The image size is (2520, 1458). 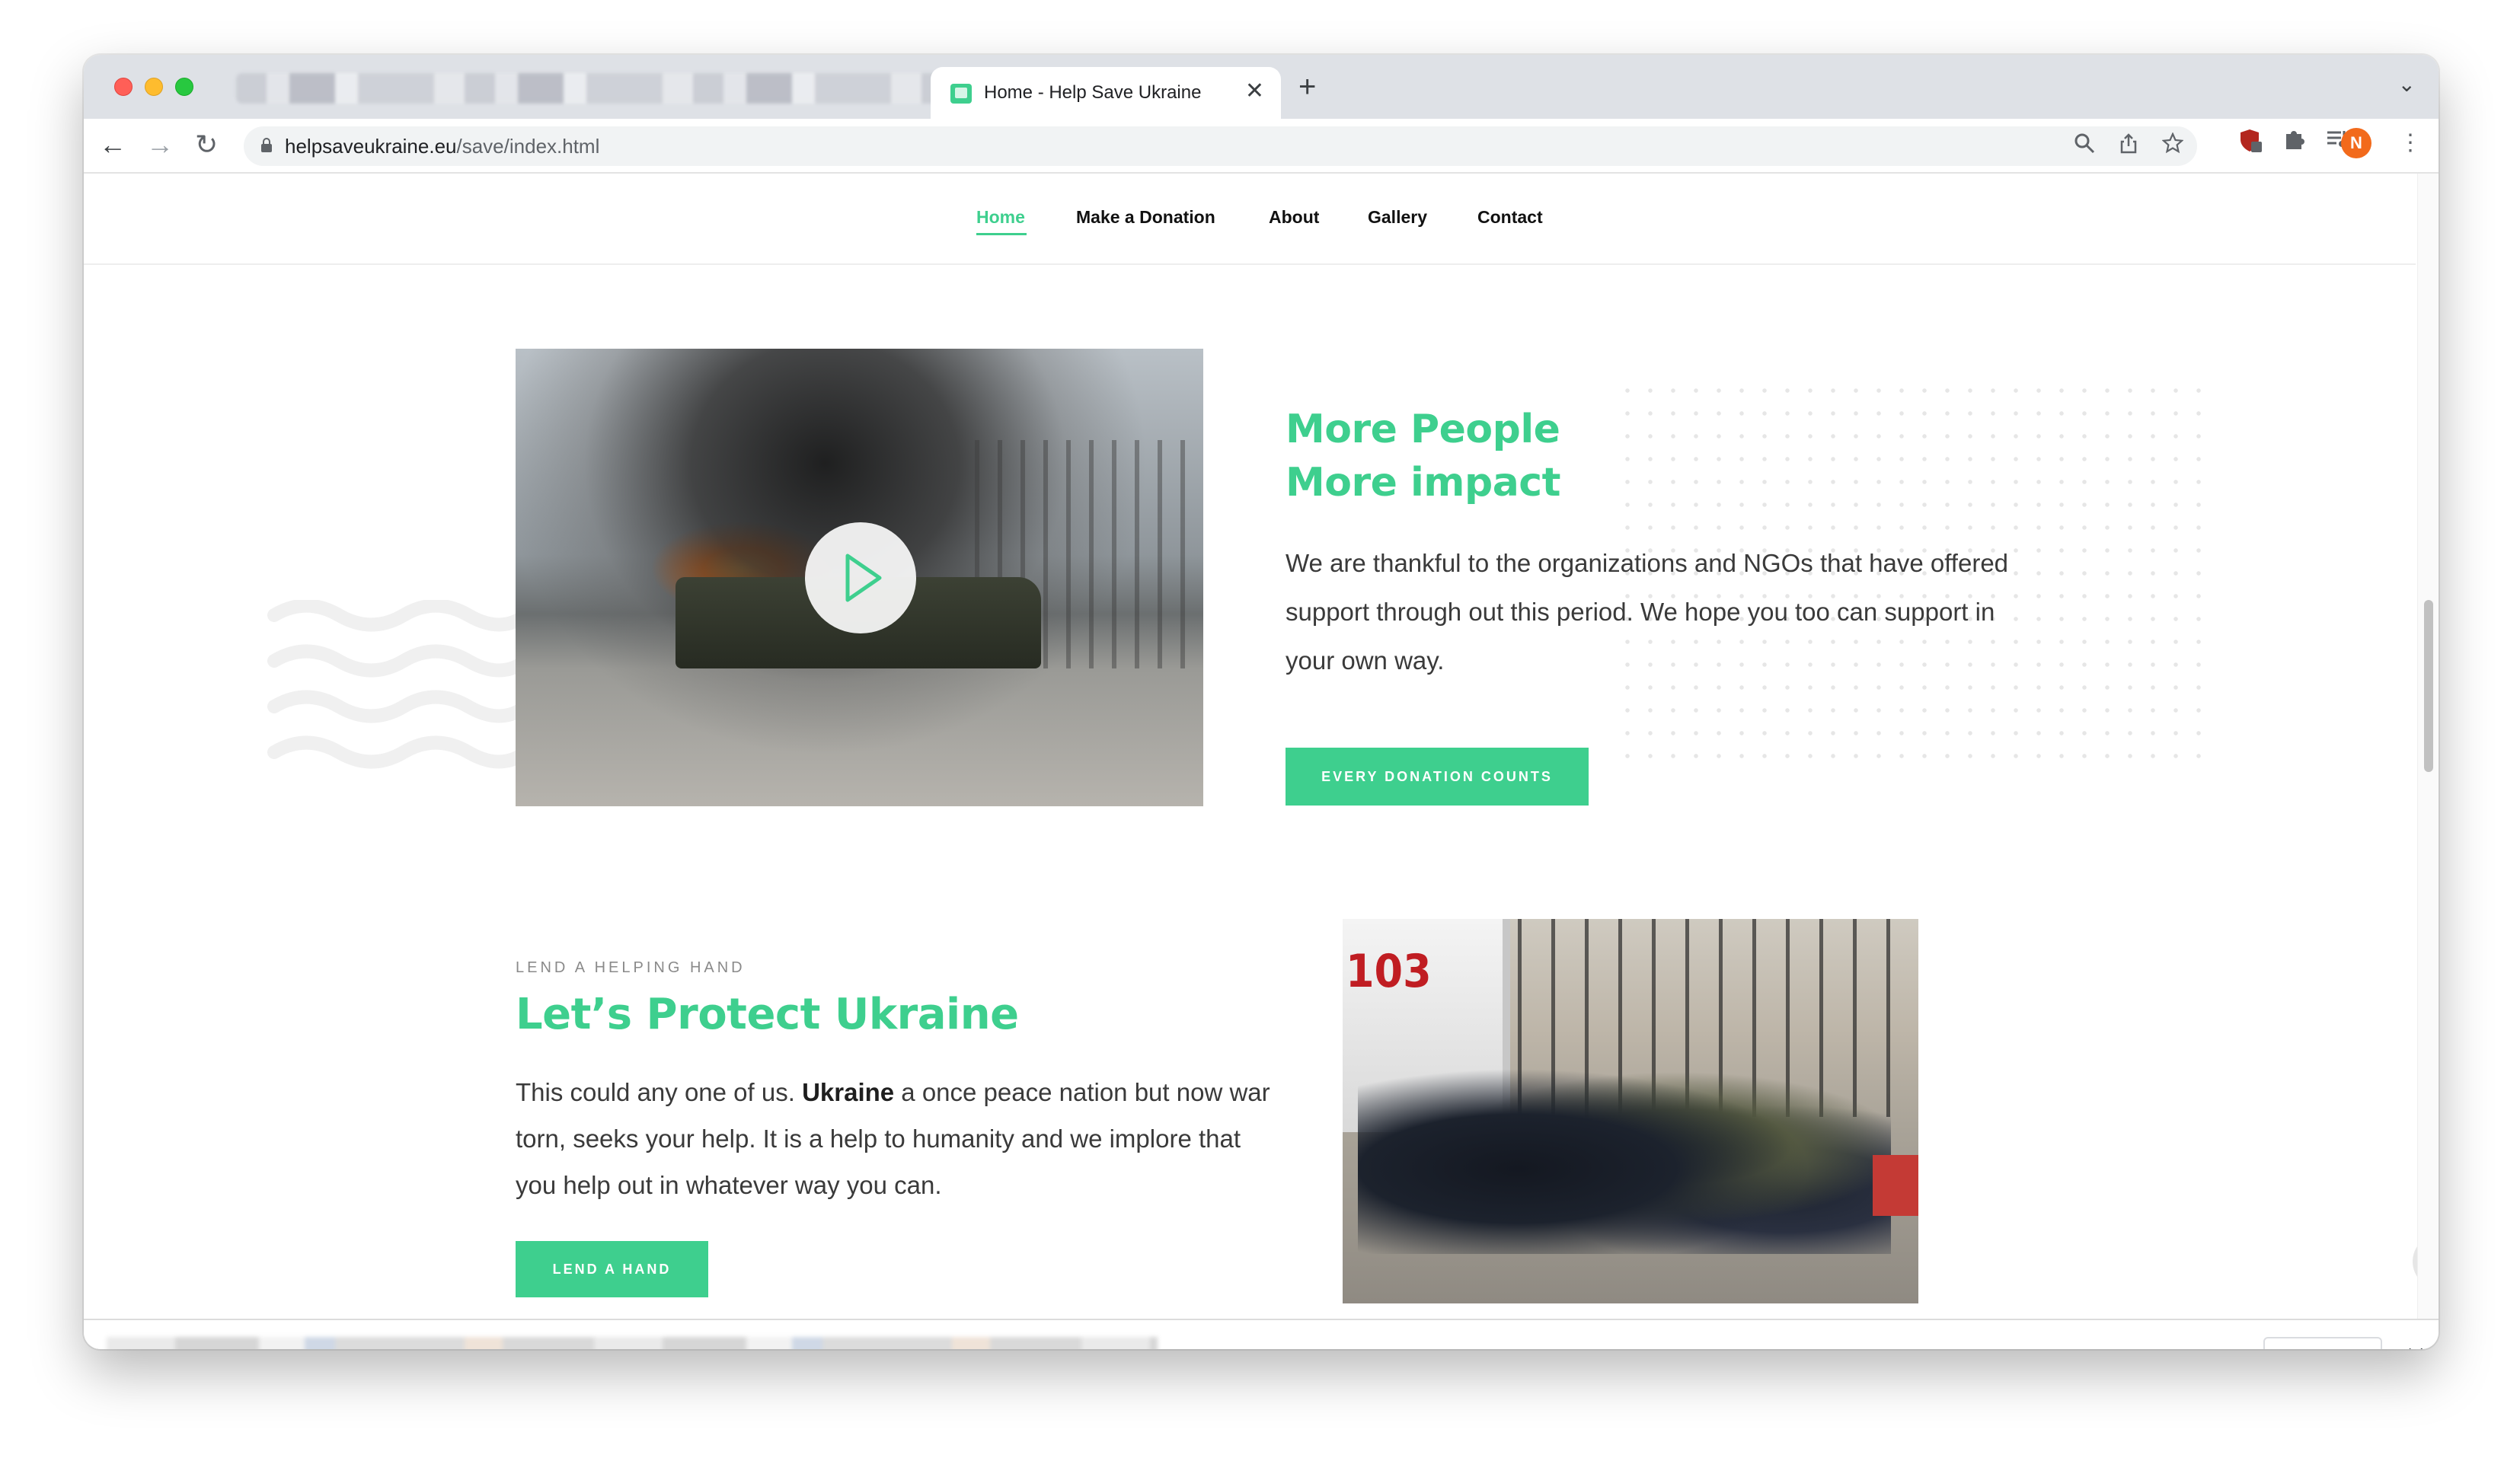 I want to click on show-all-button: Show All, so click(x=2322, y=1343).